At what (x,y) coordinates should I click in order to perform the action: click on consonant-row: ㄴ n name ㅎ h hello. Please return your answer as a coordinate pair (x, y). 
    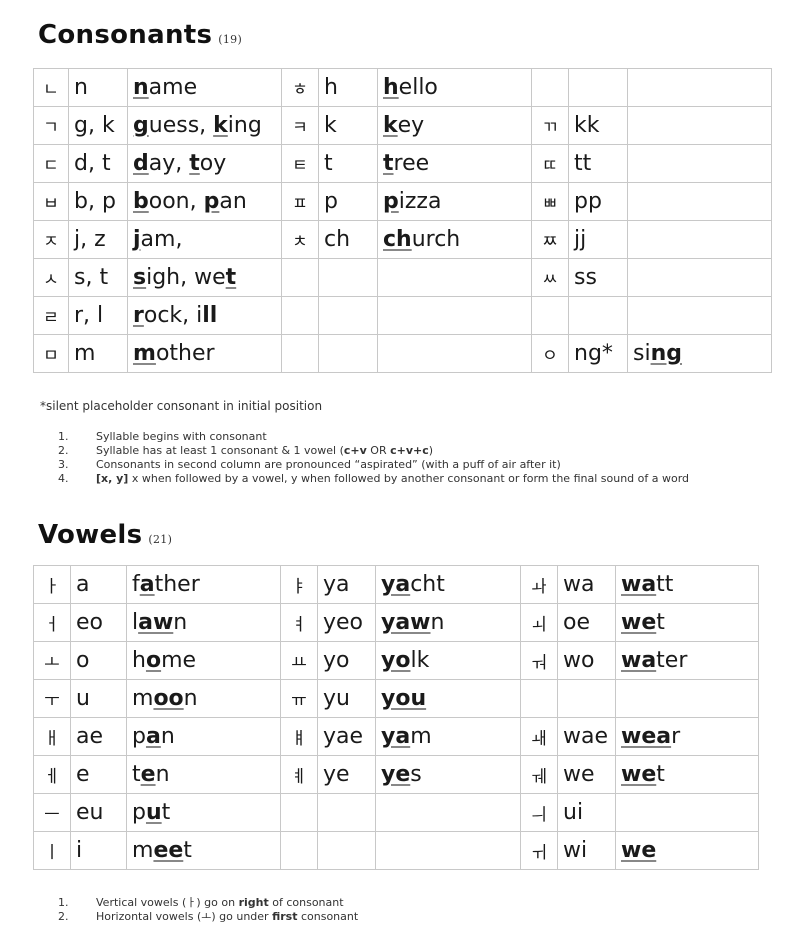
    Looking at the image, I should click on (402, 87).